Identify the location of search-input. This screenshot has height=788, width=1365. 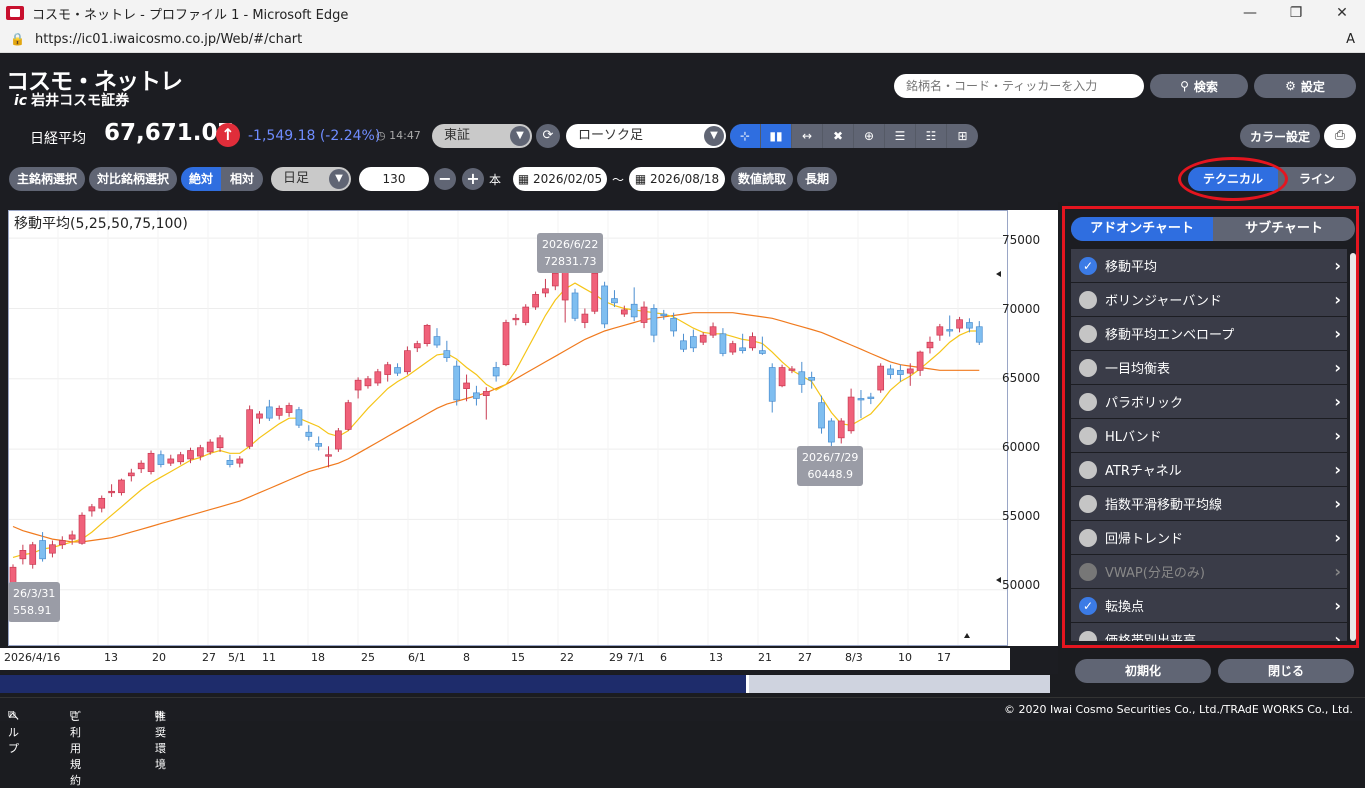
(1019, 86).